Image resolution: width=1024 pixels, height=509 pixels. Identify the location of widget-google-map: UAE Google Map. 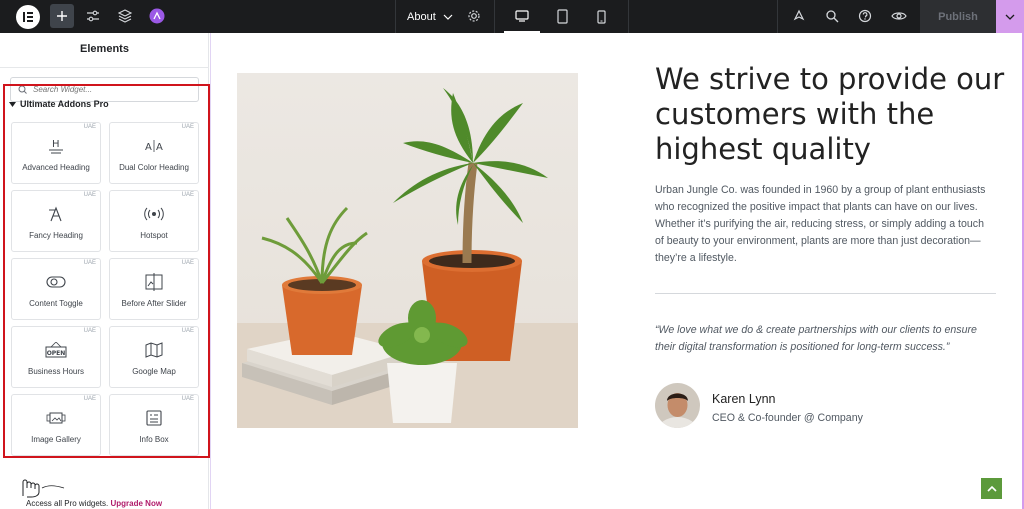
(154, 357).